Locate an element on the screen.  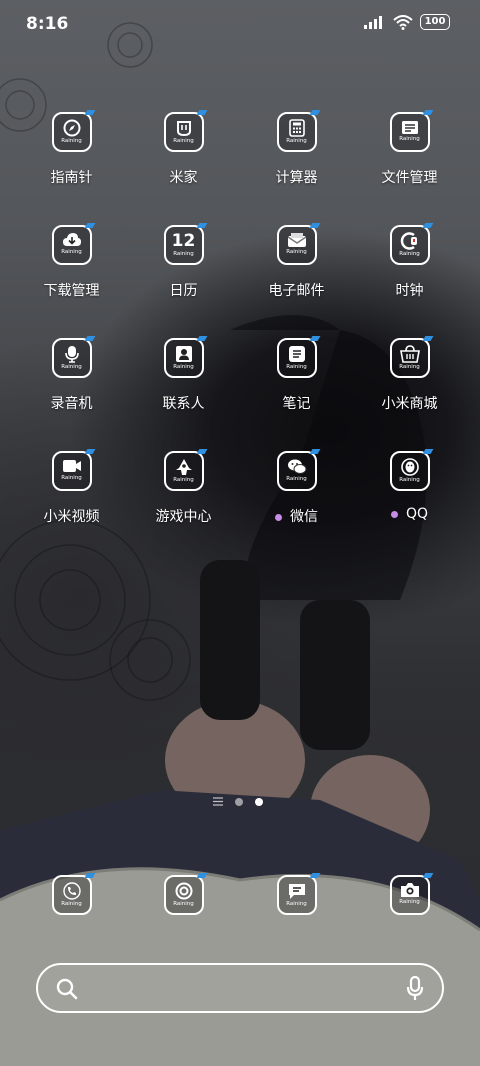
messages-icon: Raining is located at coordinates (298, 894).